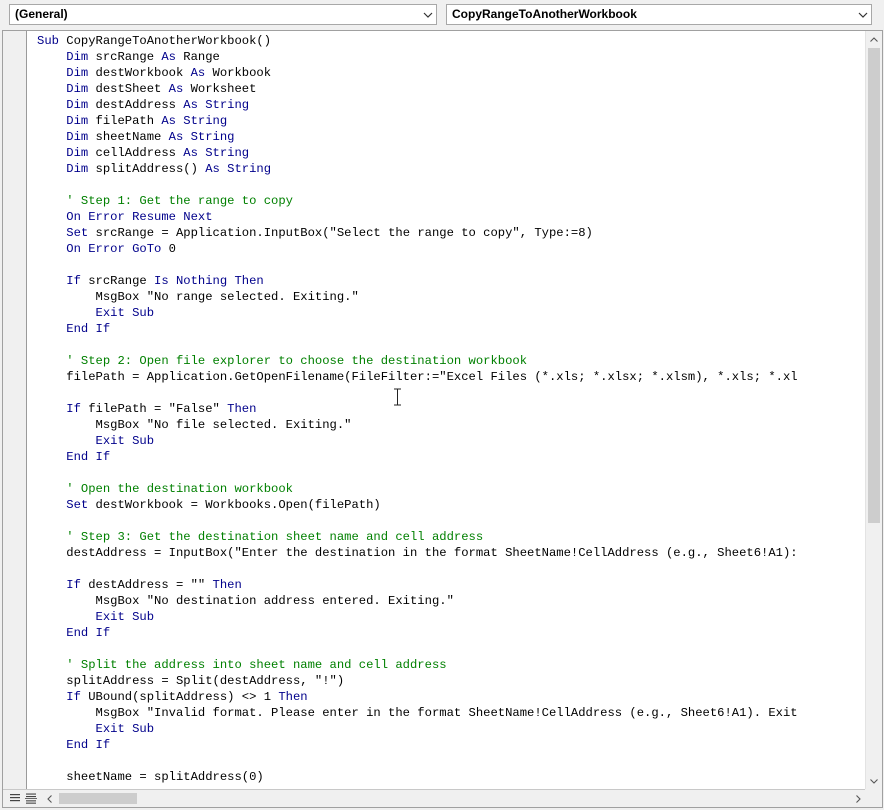  I want to click on code-line: If UBound(splitAddress) <> 1 Then, so click(417, 697).